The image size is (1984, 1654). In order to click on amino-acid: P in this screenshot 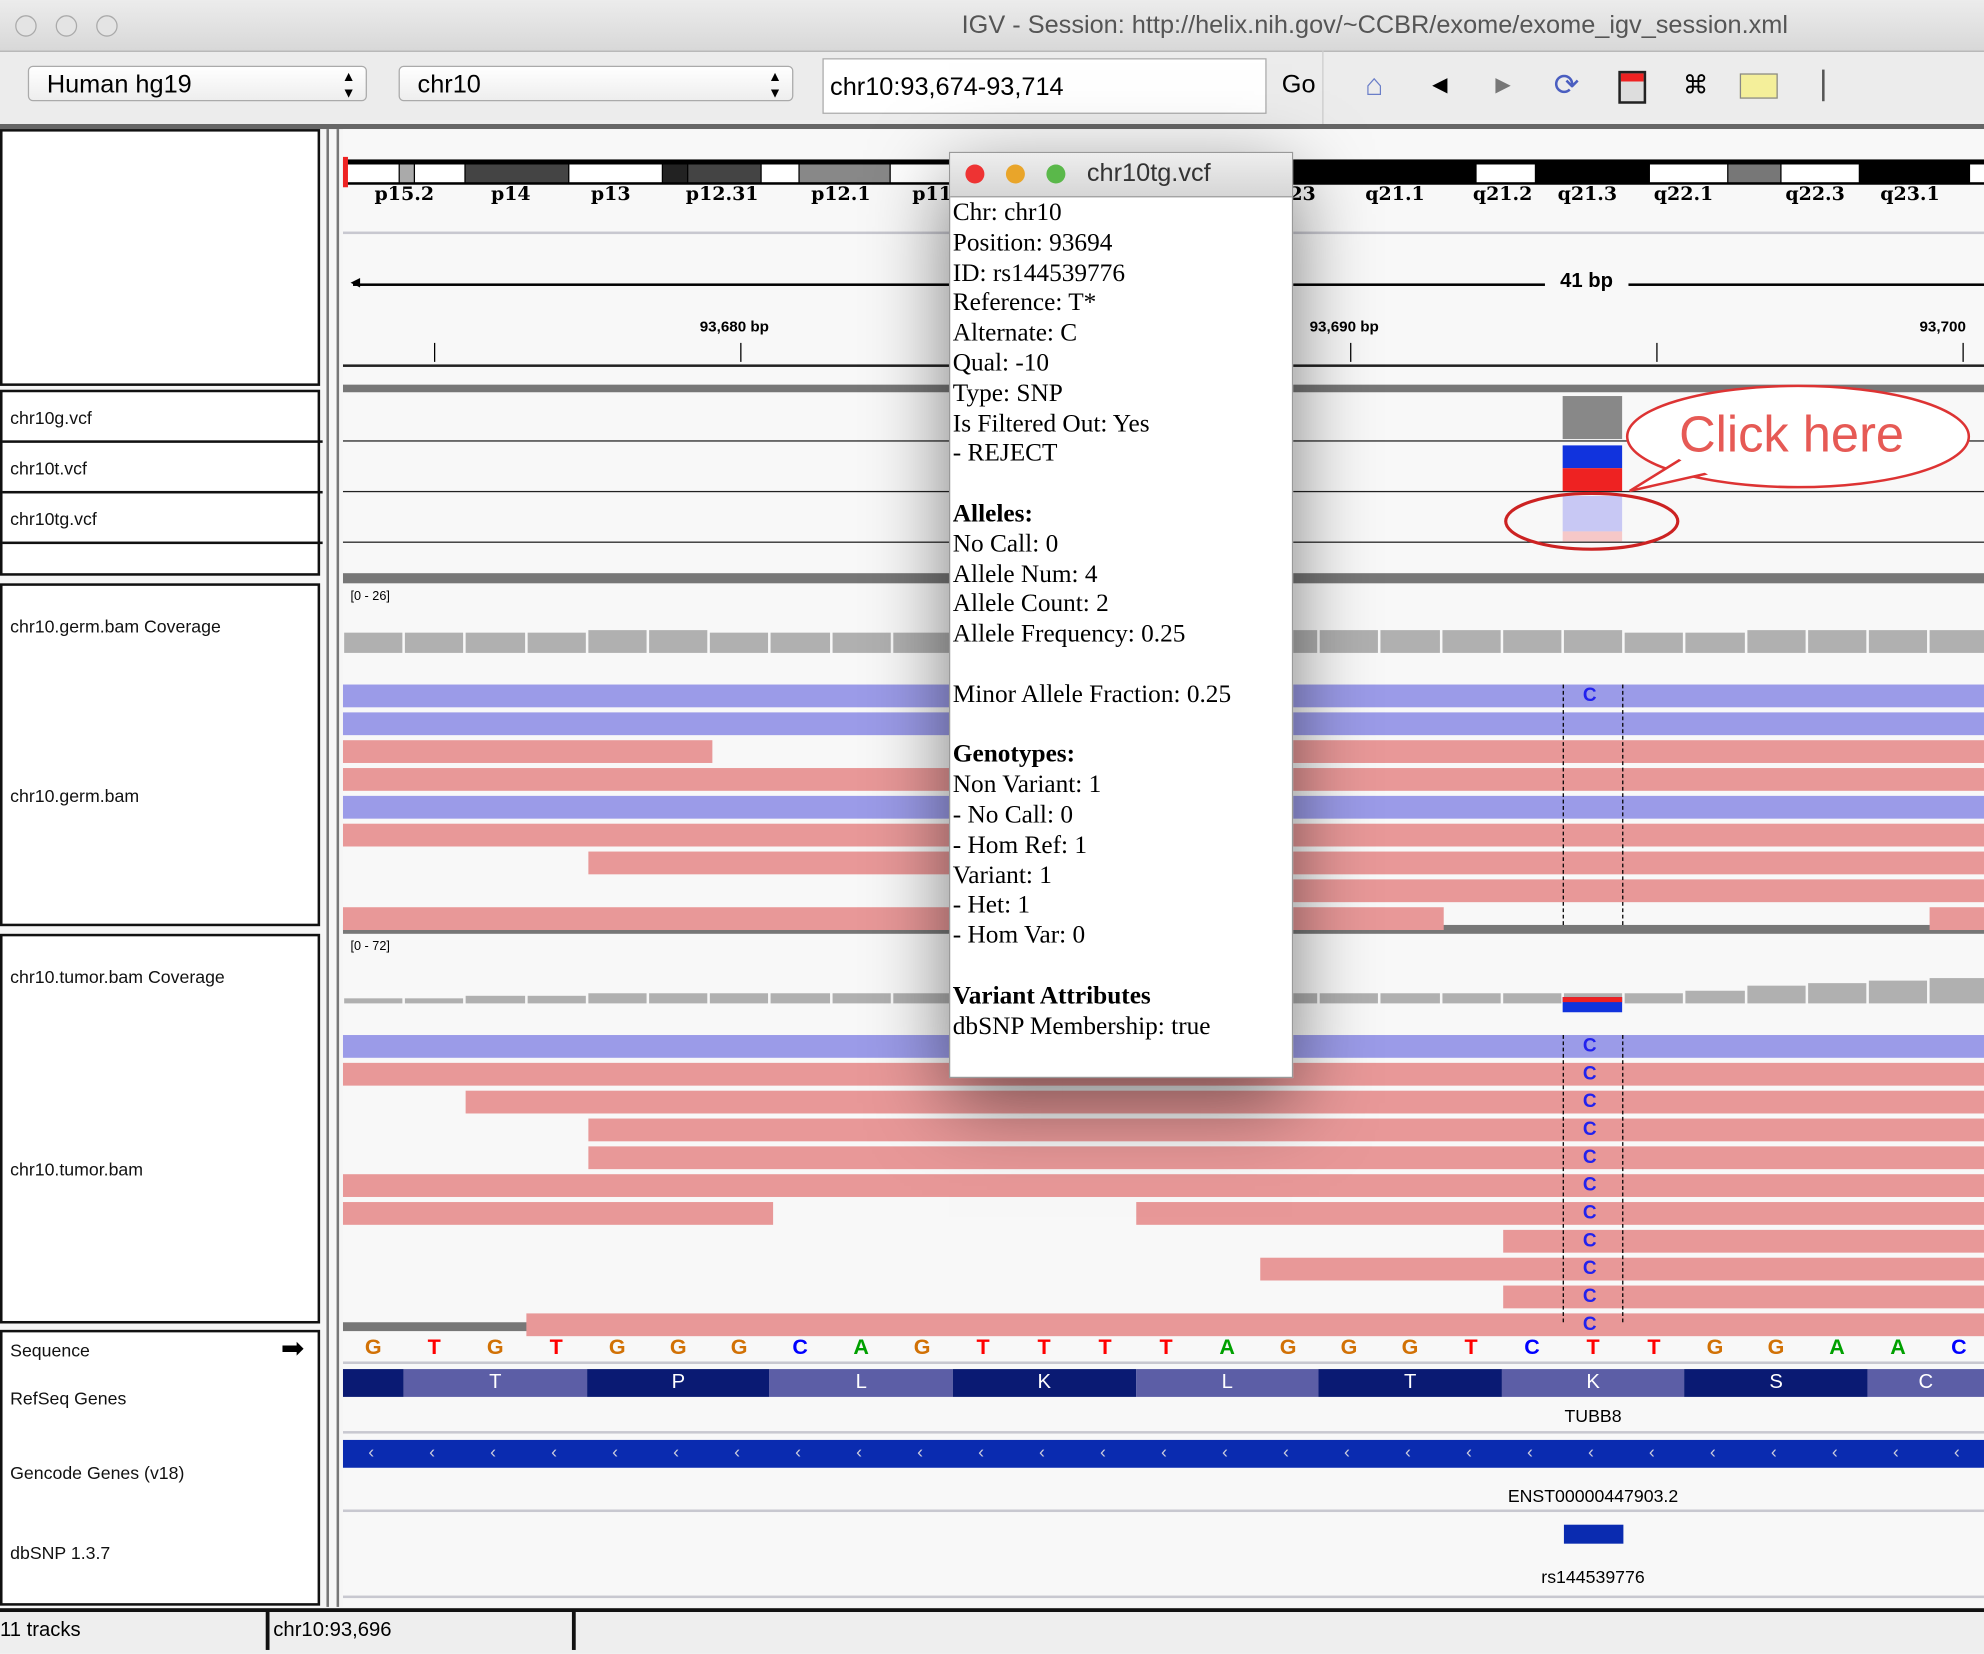, I will do `click(678, 1383)`.